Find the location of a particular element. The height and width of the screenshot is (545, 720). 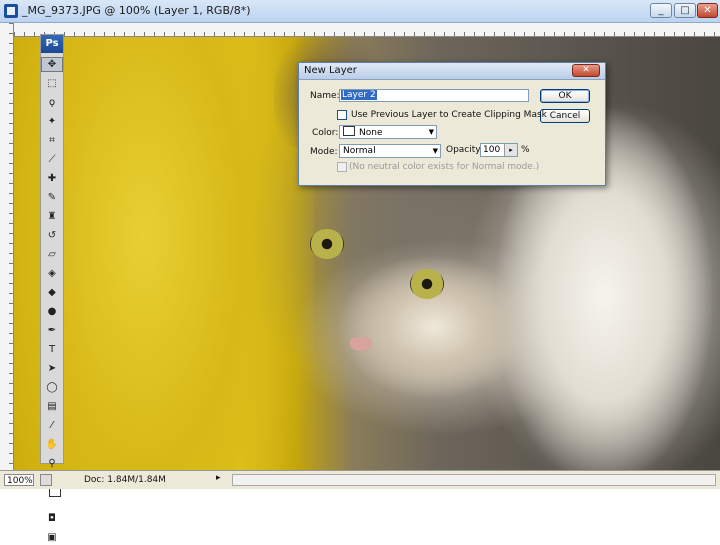

healing-brush-tool-icon: ✚ is located at coordinates (52, 178).